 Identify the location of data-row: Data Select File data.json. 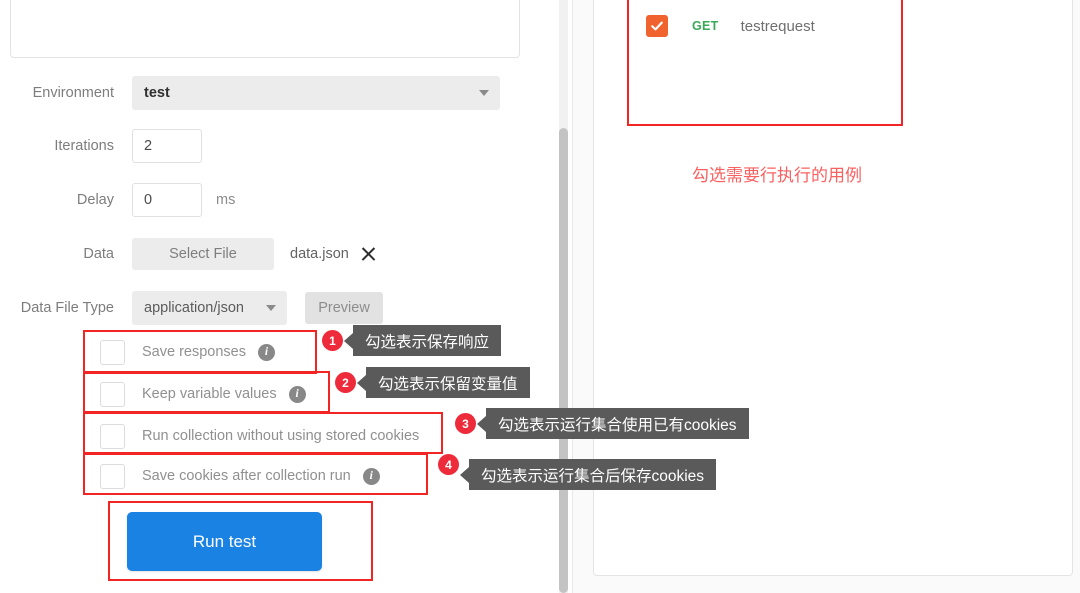
(278, 254).